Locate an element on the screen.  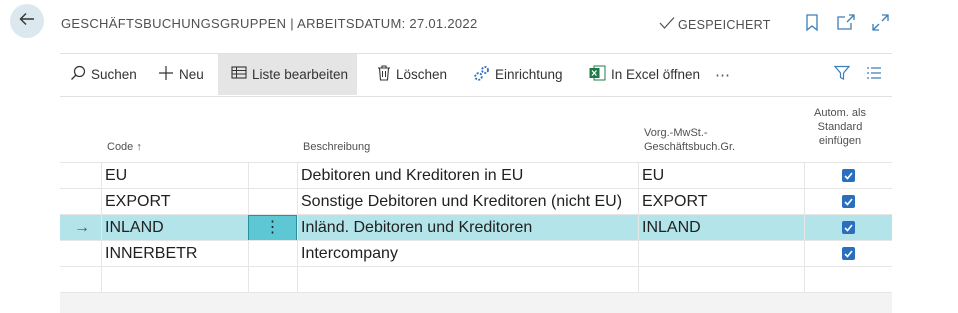
edit-list-label: Liste bearbeiten is located at coordinates (300, 74).